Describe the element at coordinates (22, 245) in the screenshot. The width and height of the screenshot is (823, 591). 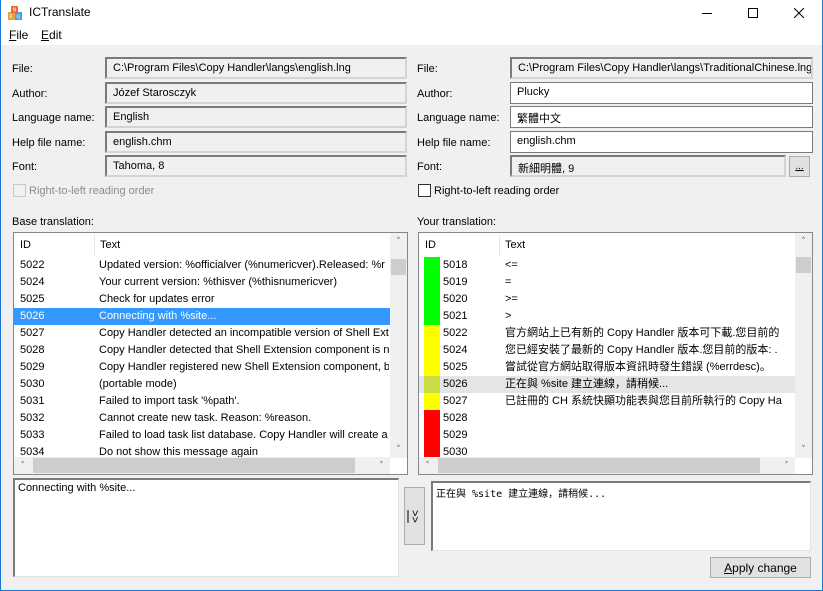
I see `base-col-id: ID` at that location.